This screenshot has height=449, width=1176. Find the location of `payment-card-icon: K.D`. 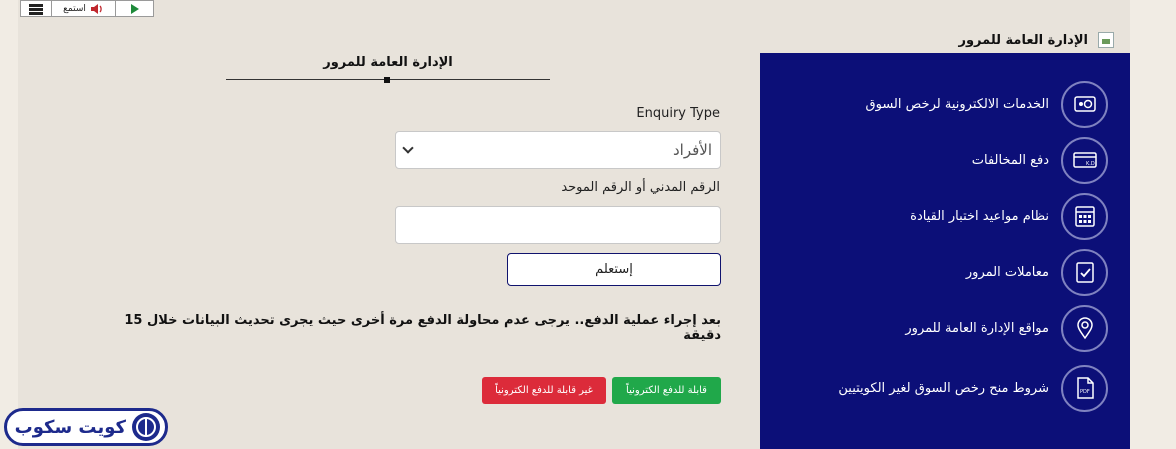

payment-card-icon: K.D is located at coordinates (1084, 160).